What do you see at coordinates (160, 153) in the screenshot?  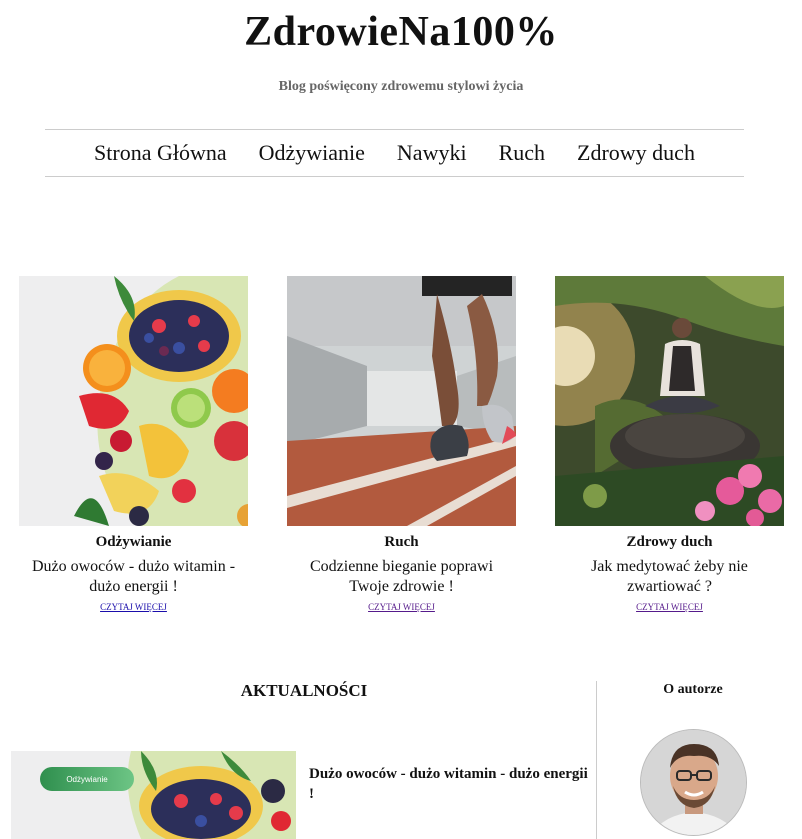 I see `nav-item-home: Strona Główna` at bounding box center [160, 153].